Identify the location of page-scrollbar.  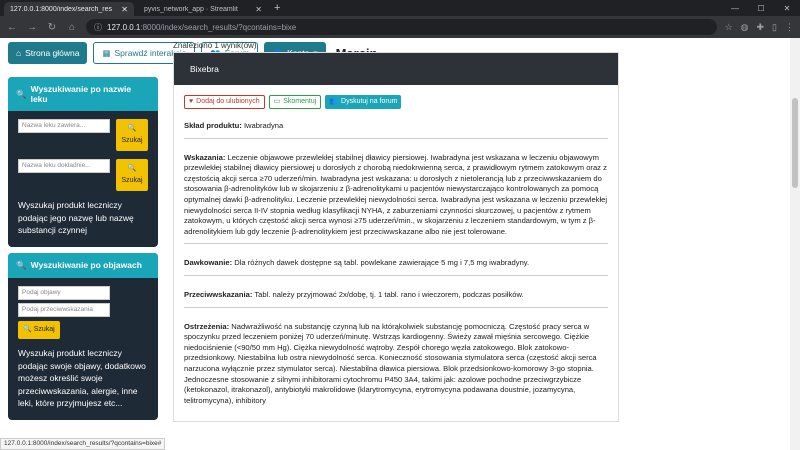
(795, 244).